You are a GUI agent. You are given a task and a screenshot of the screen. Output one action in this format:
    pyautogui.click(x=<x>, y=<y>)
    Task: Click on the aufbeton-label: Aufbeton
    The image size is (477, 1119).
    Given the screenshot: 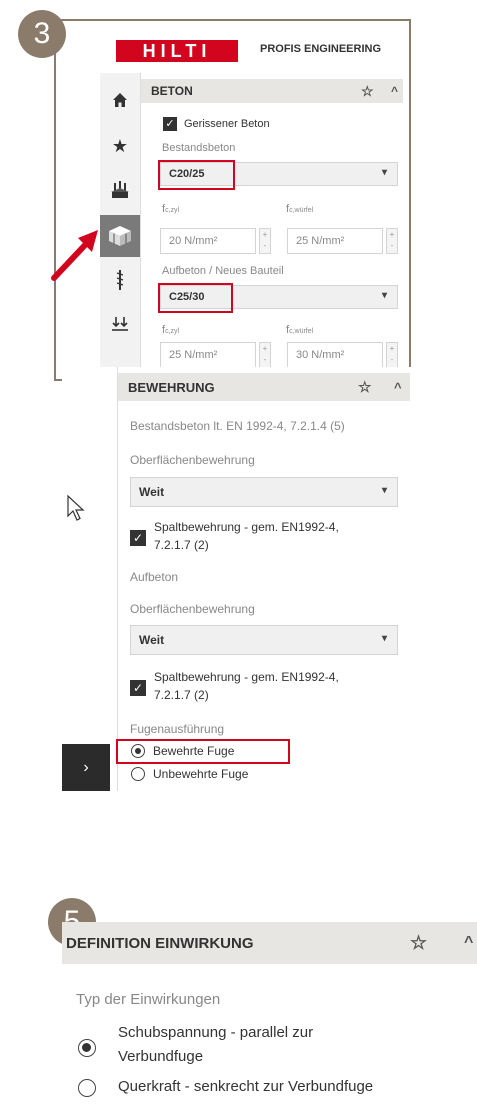 What is the action you would take?
    pyautogui.click(x=154, y=577)
    